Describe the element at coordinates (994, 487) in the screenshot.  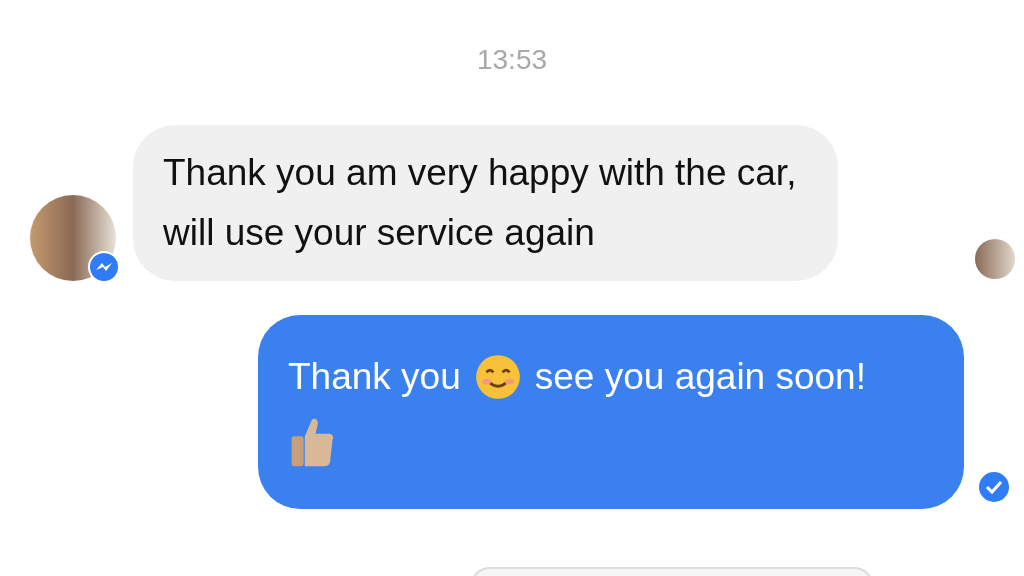
I see `read-check-icon` at that location.